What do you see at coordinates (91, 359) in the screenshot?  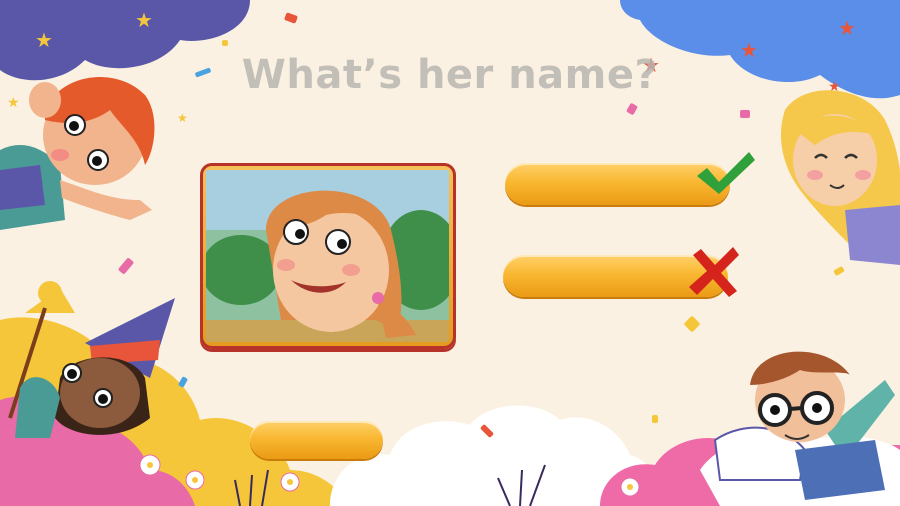 I see `character-girl-witch` at bounding box center [91, 359].